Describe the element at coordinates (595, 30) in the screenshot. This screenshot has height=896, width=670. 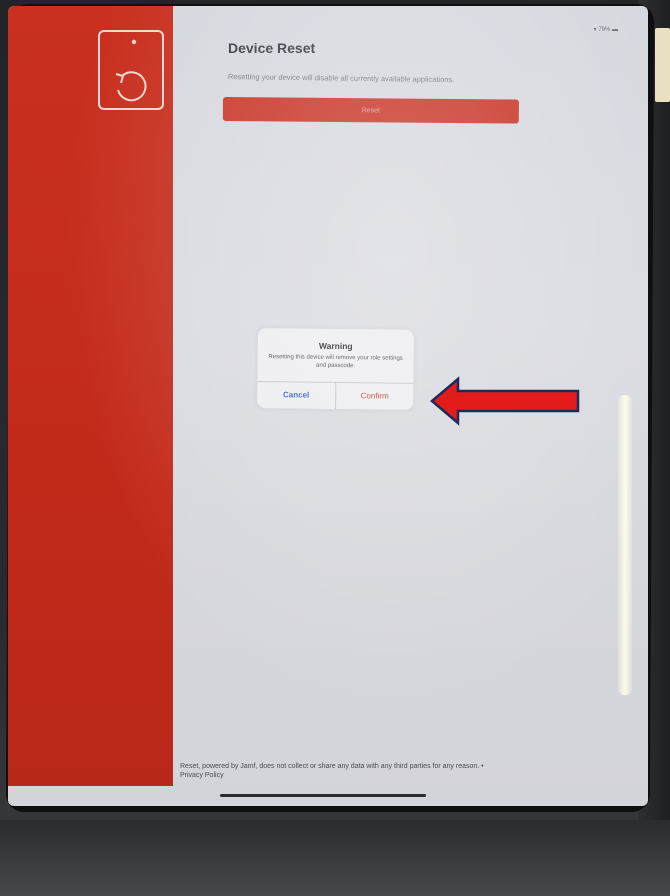
I see `wifi-icon: ▾` at that location.